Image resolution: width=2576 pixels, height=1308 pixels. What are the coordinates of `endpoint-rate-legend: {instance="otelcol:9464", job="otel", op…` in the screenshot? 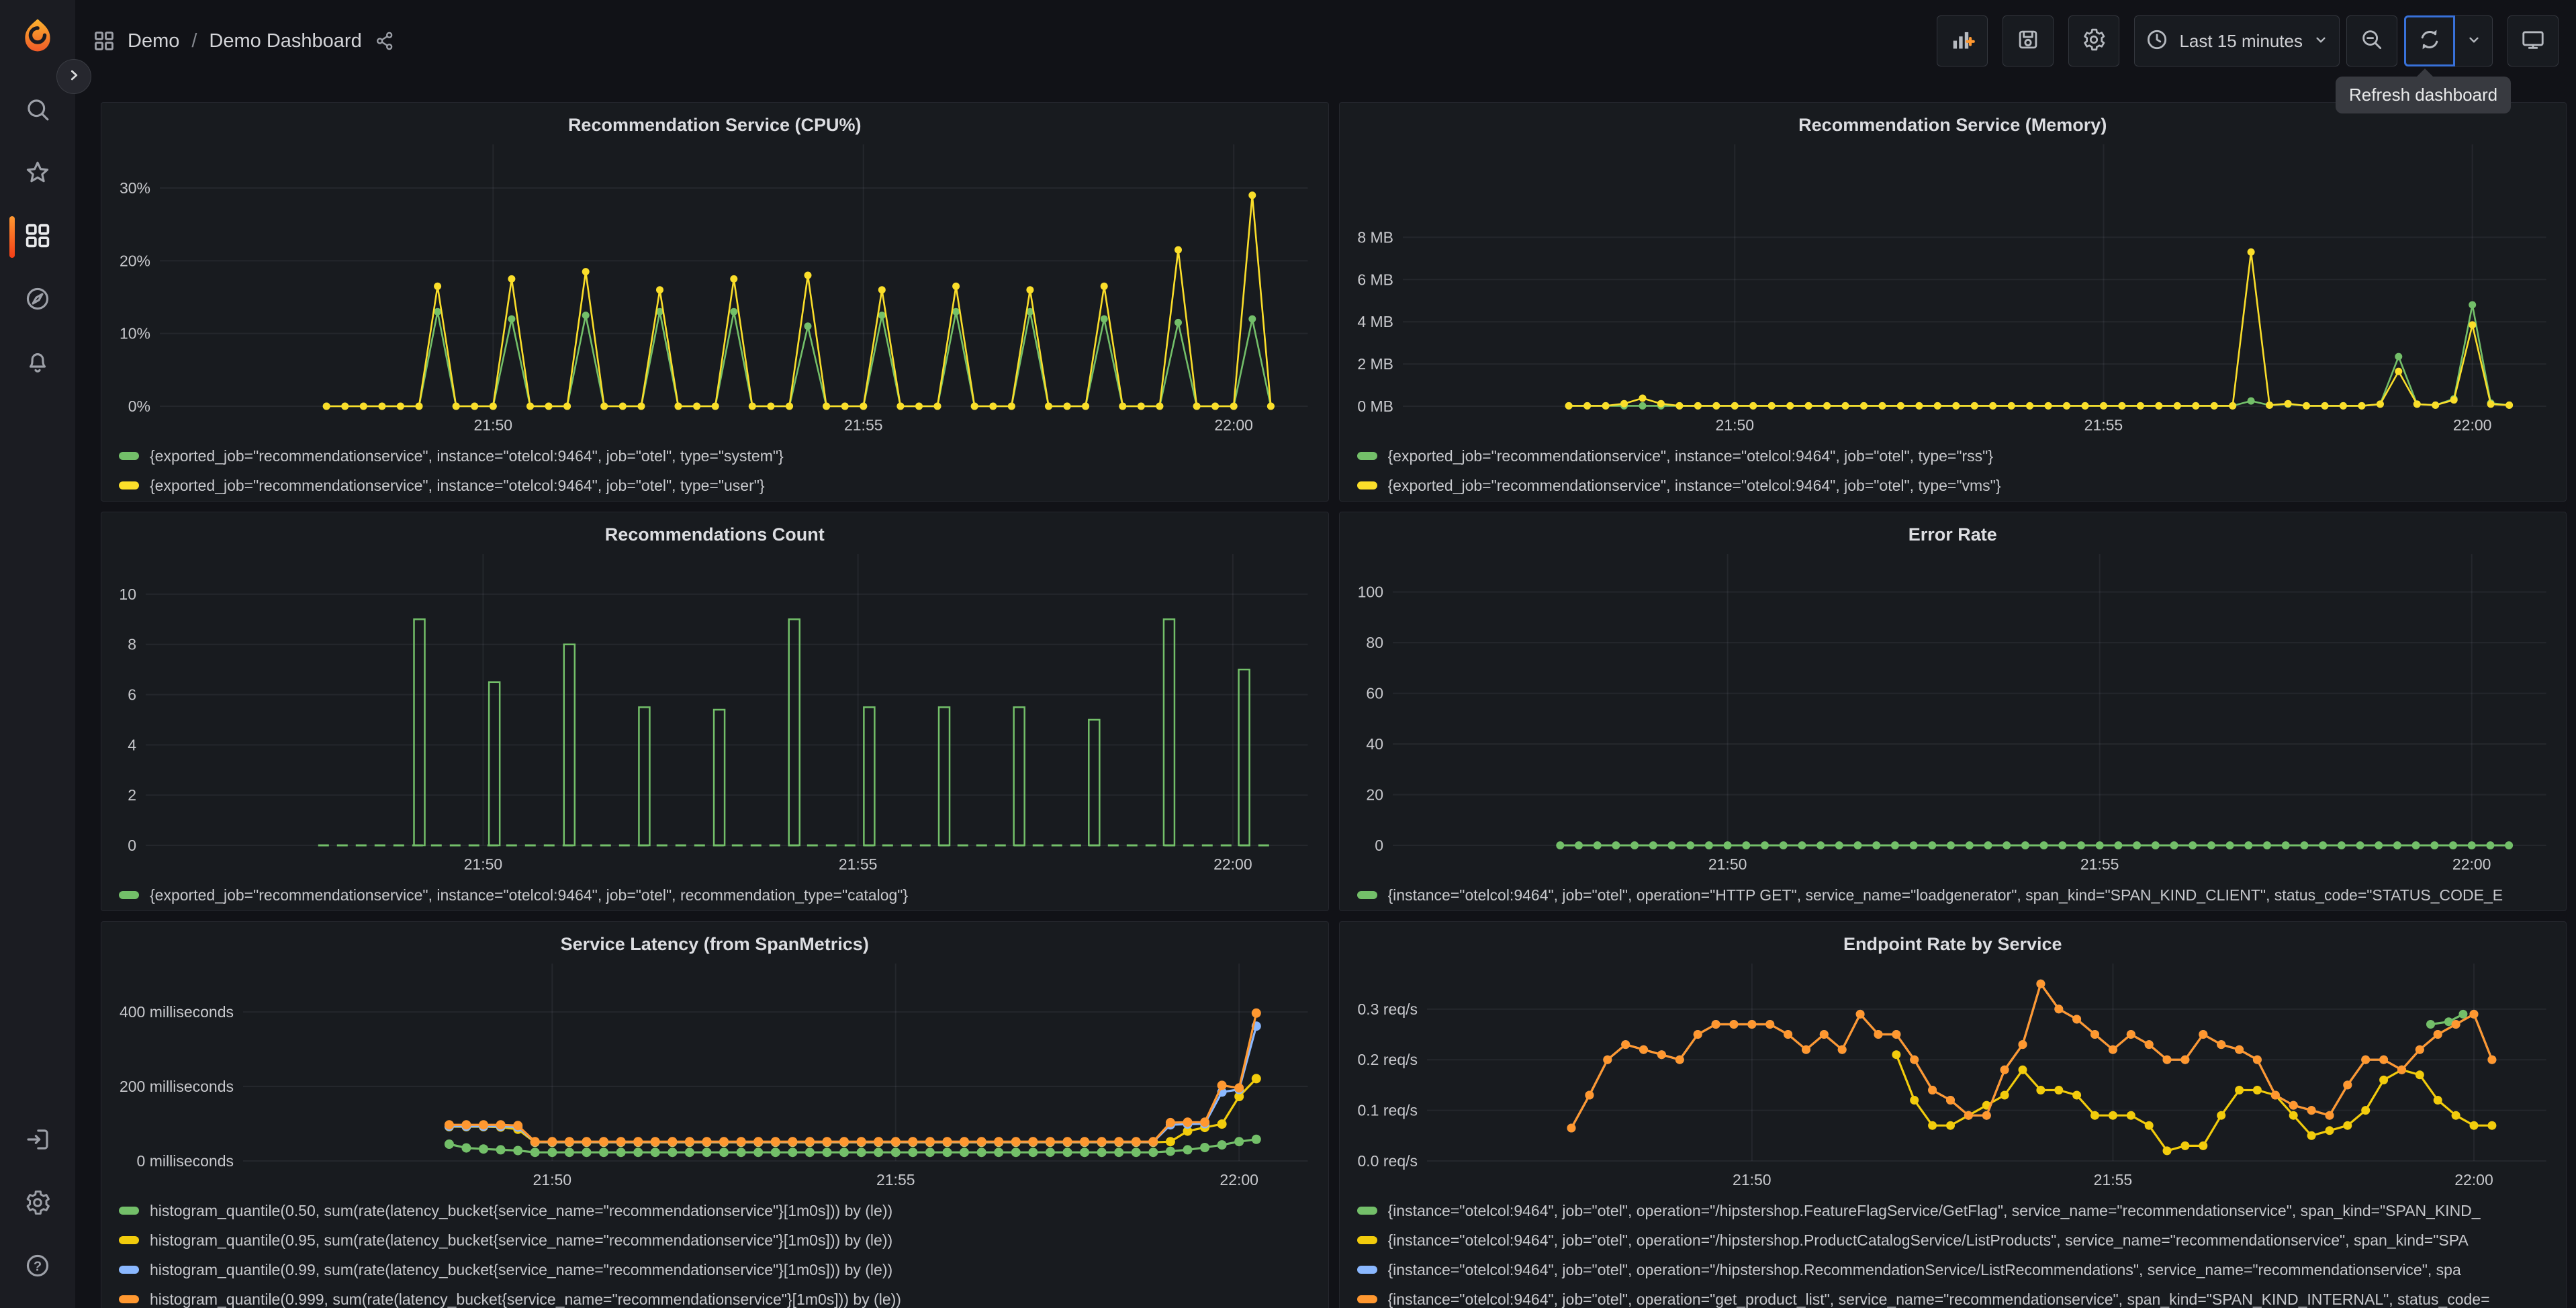 It's located at (1953, 1250).